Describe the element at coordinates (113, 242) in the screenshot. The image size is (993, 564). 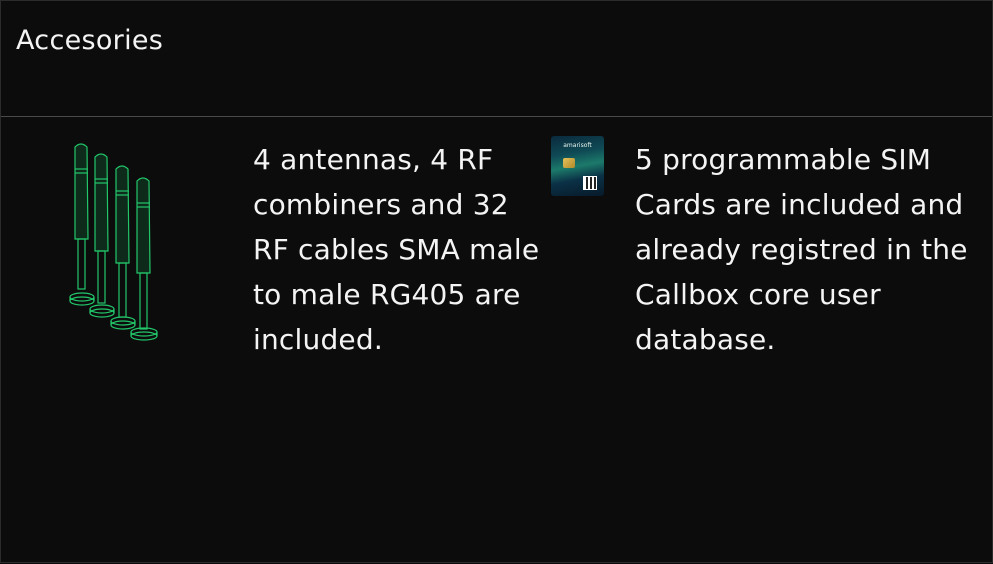
I see `antennas-icon` at that location.